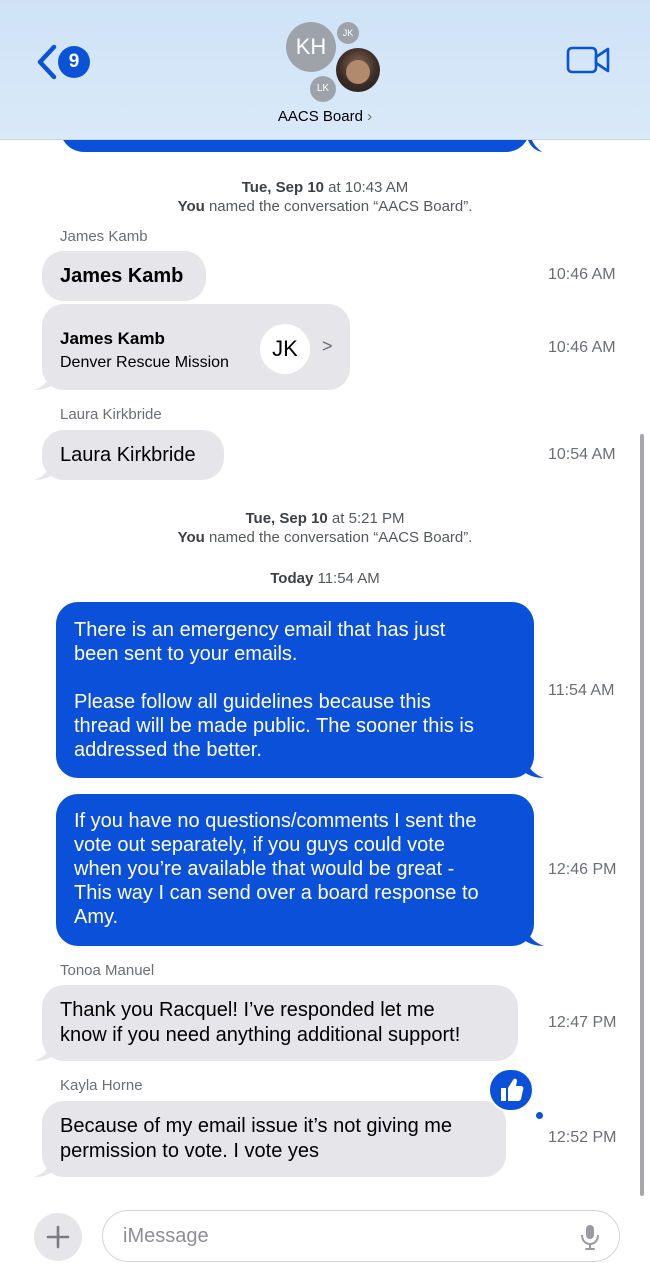 The width and height of the screenshot is (650, 1263). What do you see at coordinates (320, 116) in the screenshot?
I see `group-name: AACS Board` at bounding box center [320, 116].